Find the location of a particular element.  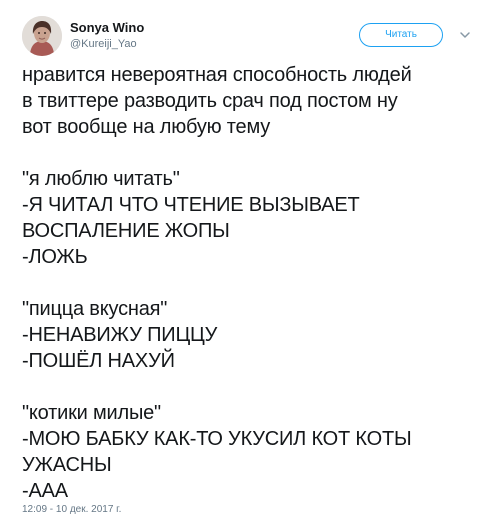

tweet-line: в твиттере разводить срач под постом ну is located at coordinates (210, 101).